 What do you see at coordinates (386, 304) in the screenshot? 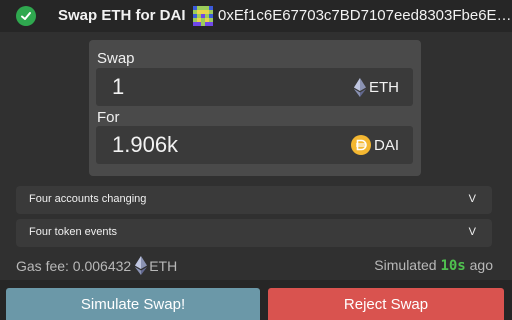
I see `reject-swap-button: Reject Swap` at bounding box center [386, 304].